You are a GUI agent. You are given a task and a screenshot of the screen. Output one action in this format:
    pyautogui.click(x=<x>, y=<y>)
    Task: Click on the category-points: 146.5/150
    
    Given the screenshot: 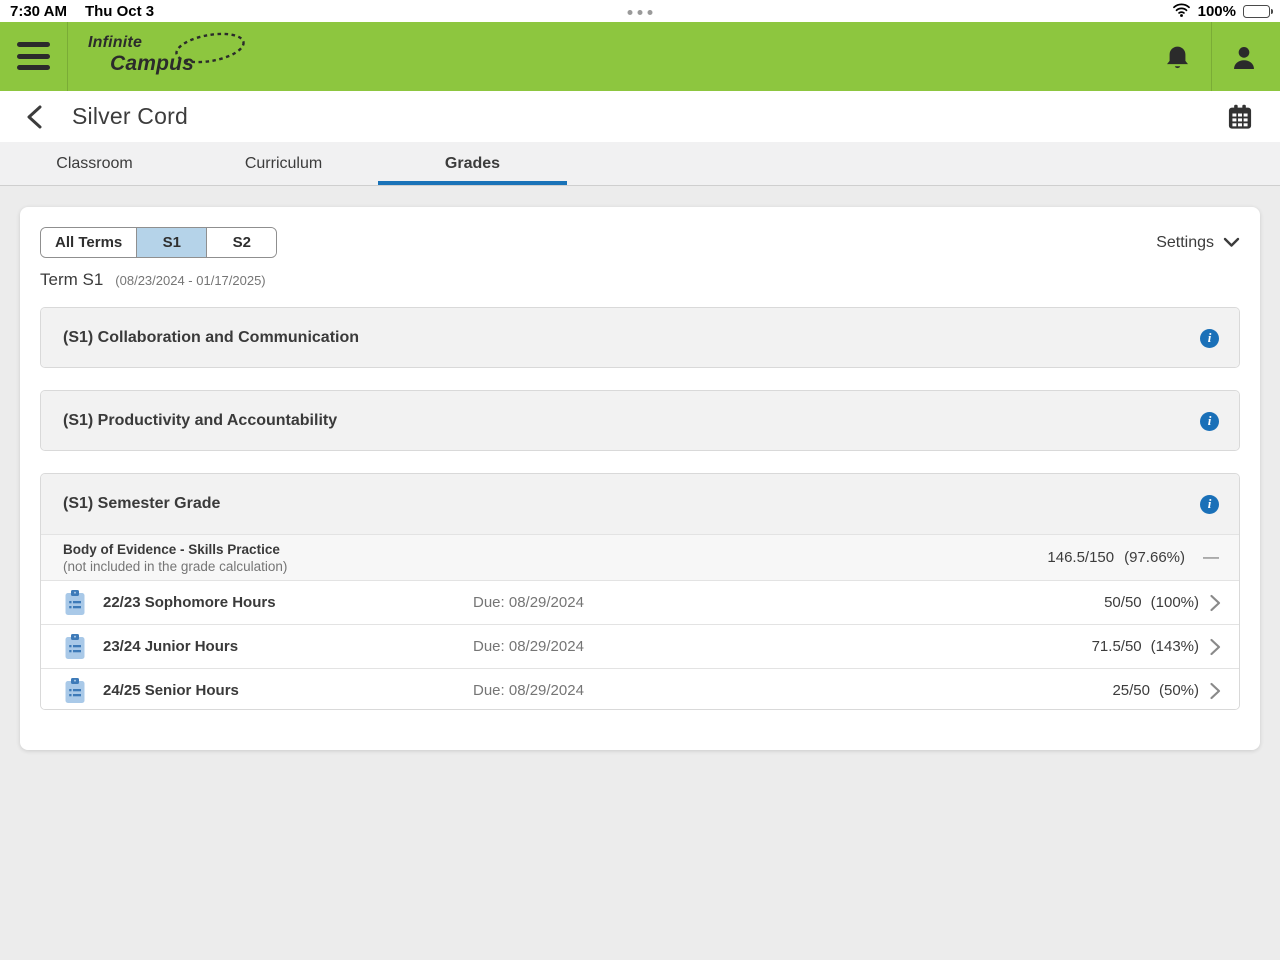 What is the action you would take?
    pyautogui.click(x=1081, y=557)
    